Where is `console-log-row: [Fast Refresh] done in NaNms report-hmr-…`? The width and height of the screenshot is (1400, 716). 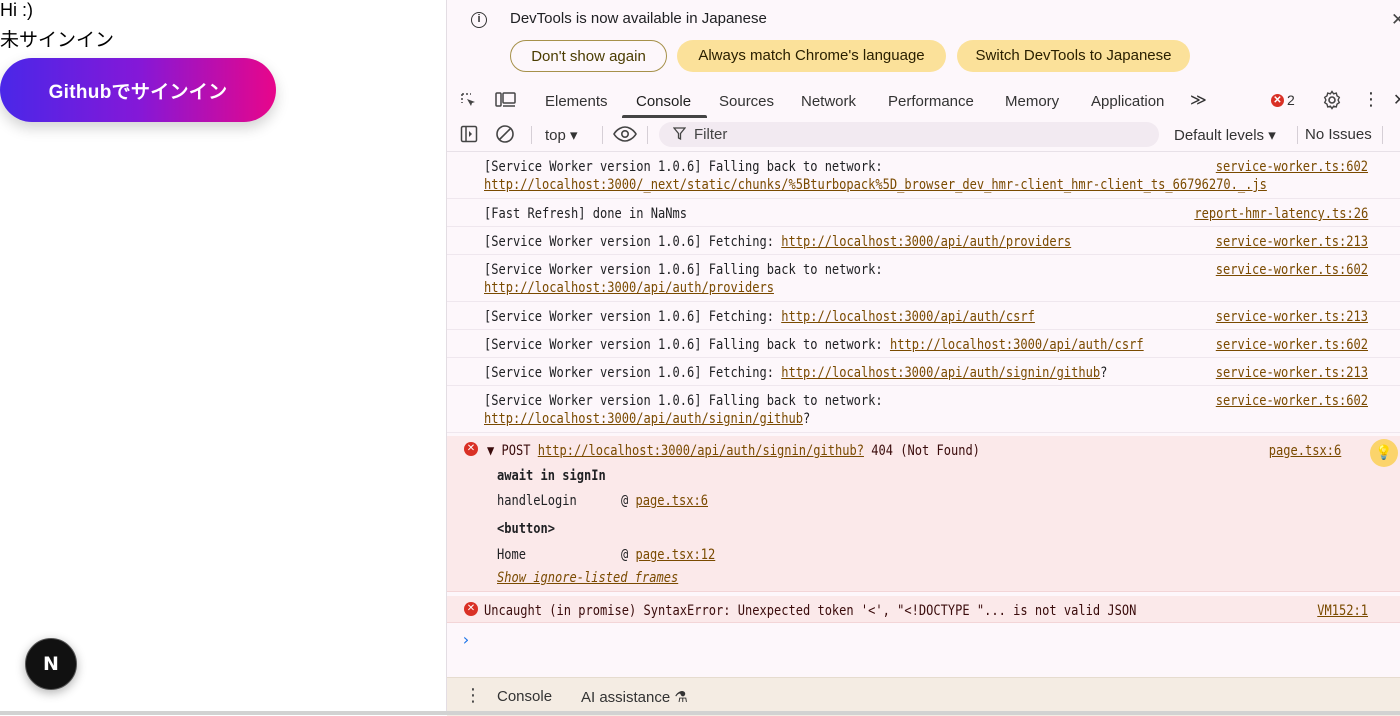 console-log-row: [Fast Refresh] done in NaNms report-hmr-… is located at coordinates (923, 213).